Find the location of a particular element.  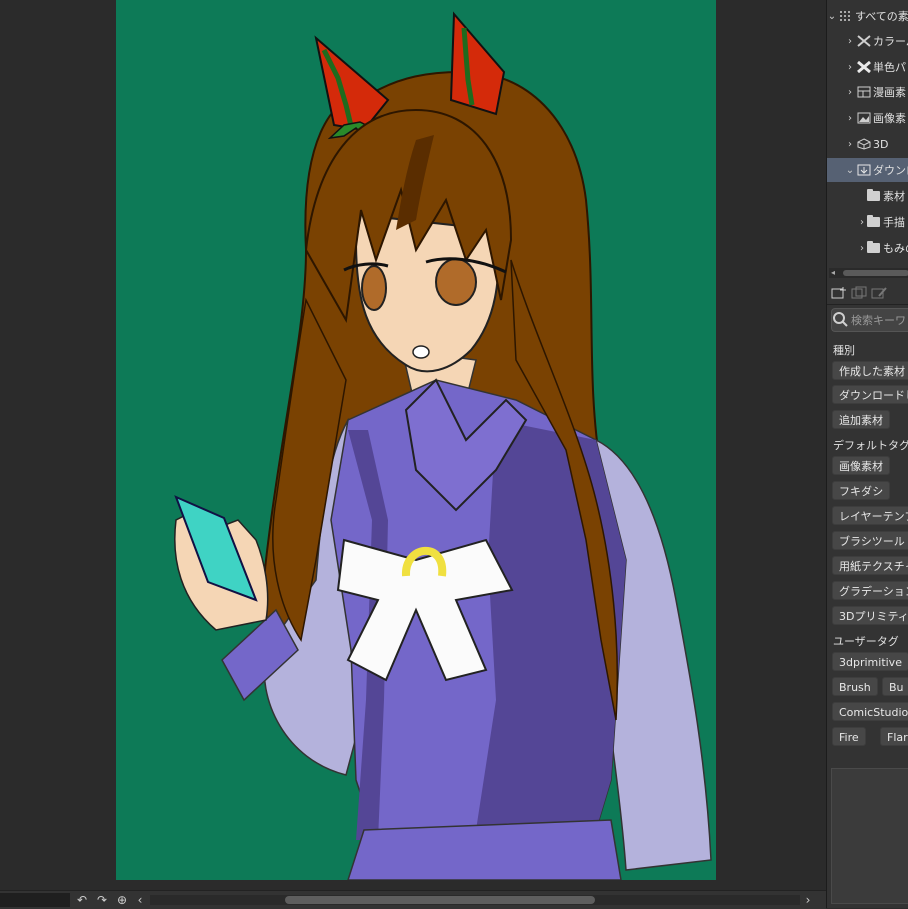

tree-item-material-folder: 素材 is located at coordinates (867, 196).